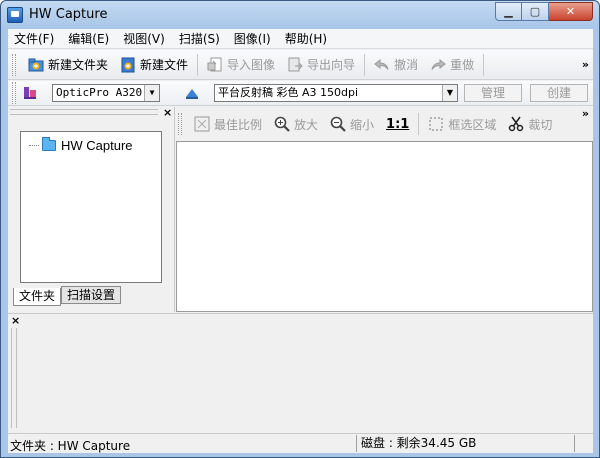  I want to click on tree-connector, so click(34, 145).